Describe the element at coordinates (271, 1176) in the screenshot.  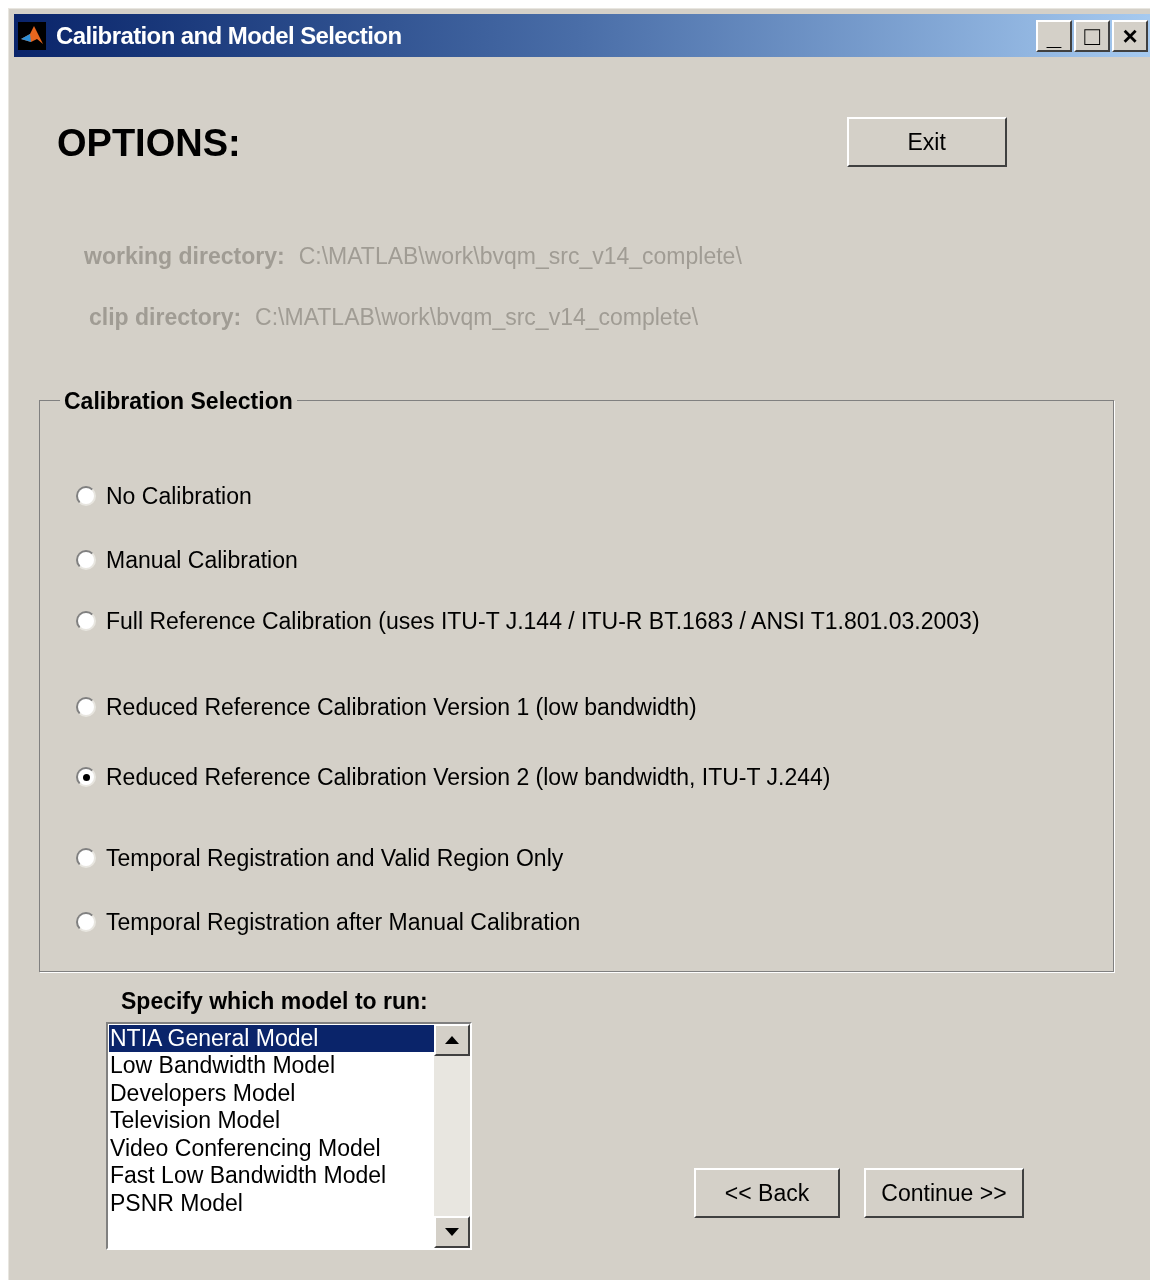
I see `list-item: Fast Low Bandwidth Model` at that location.